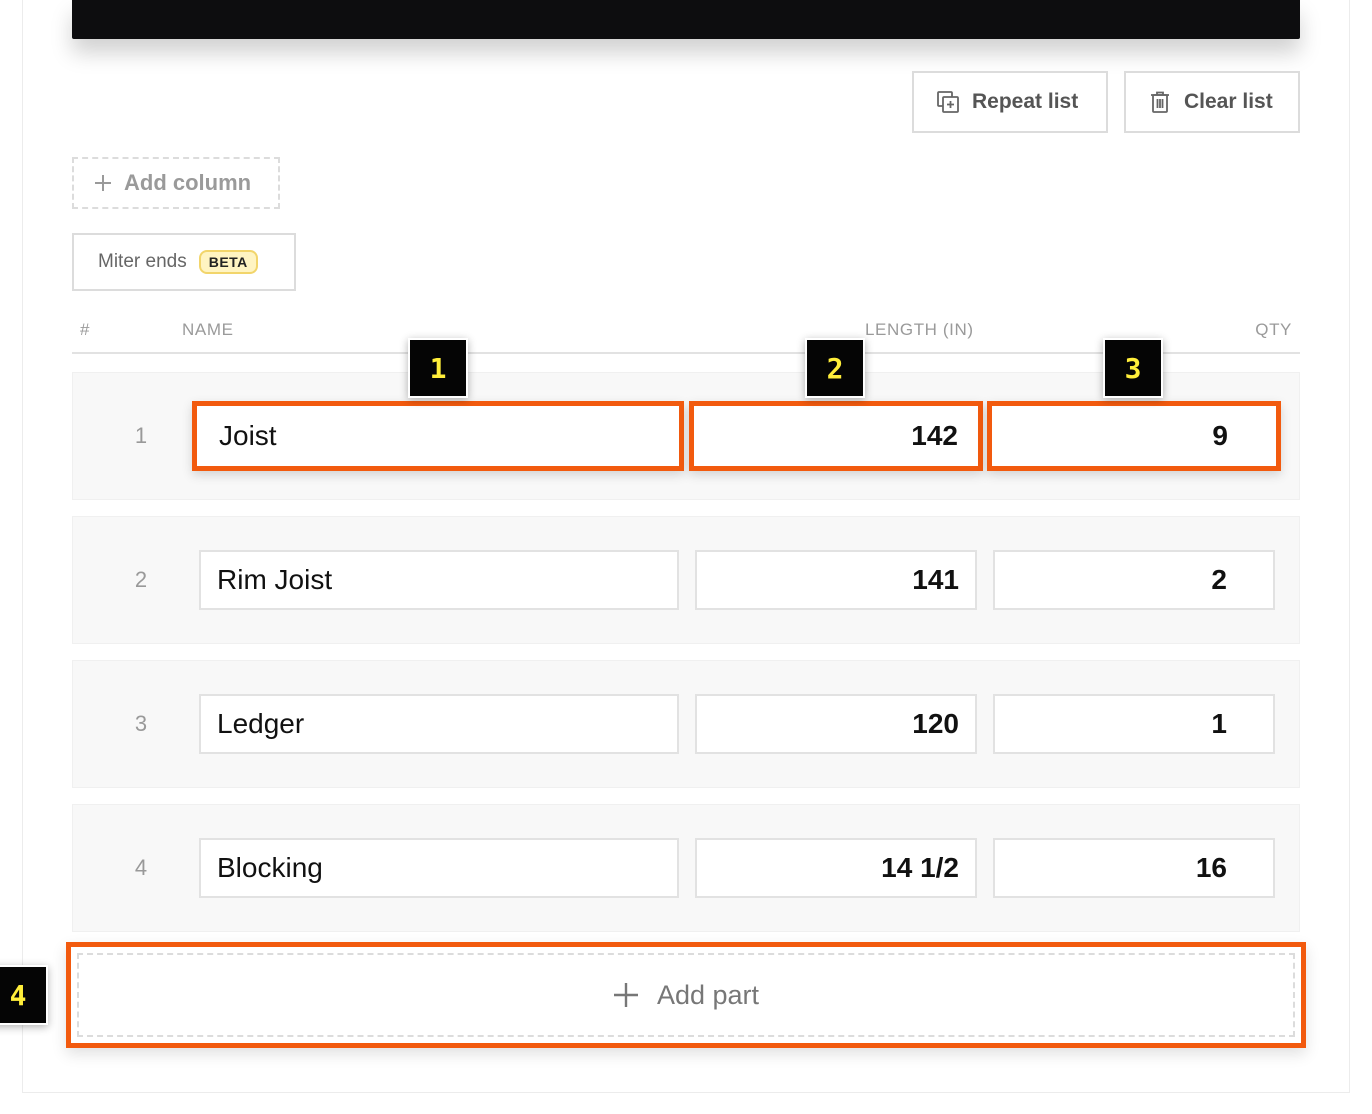 The height and width of the screenshot is (1114, 1372). Describe the element at coordinates (1025, 101) in the screenshot. I see `repeat-list-label: Repeat list` at that location.